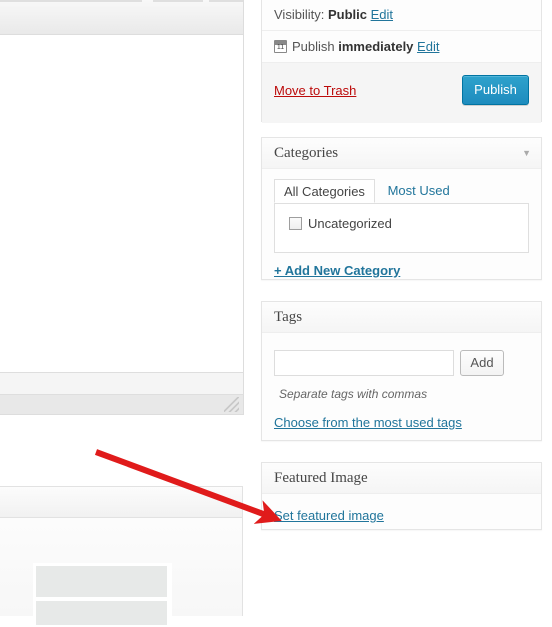 The width and height of the screenshot is (552, 627). Describe the element at coordinates (122, 404) in the screenshot. I see `editor-resize-bar` at that location.